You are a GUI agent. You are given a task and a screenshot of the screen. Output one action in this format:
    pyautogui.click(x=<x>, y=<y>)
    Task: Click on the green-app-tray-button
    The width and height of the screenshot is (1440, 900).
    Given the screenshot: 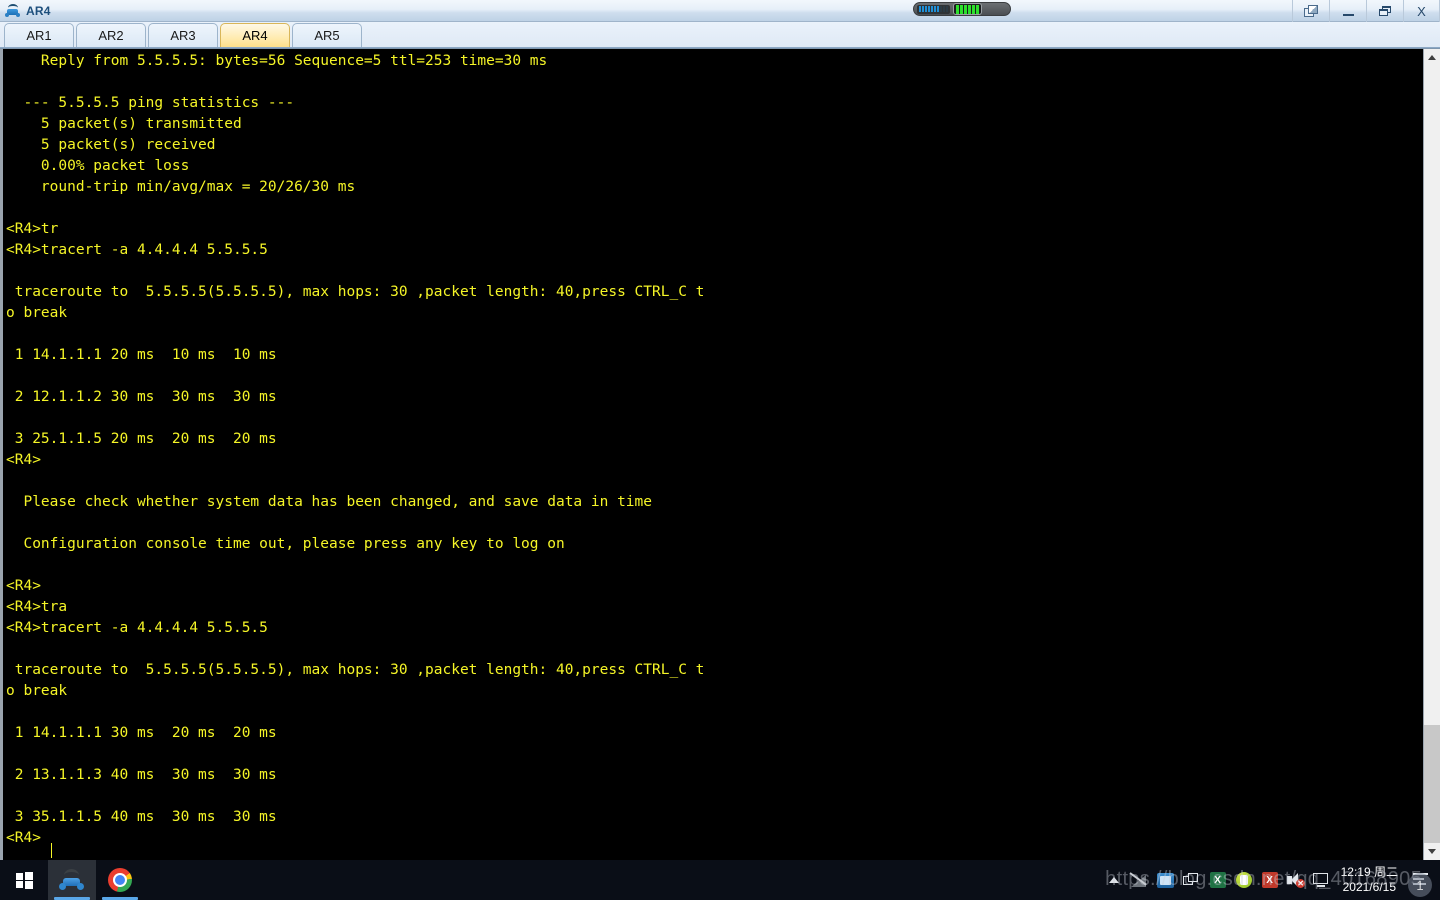 What is the action you would take?
    pyautogui.click(x=1244, y=880)
    